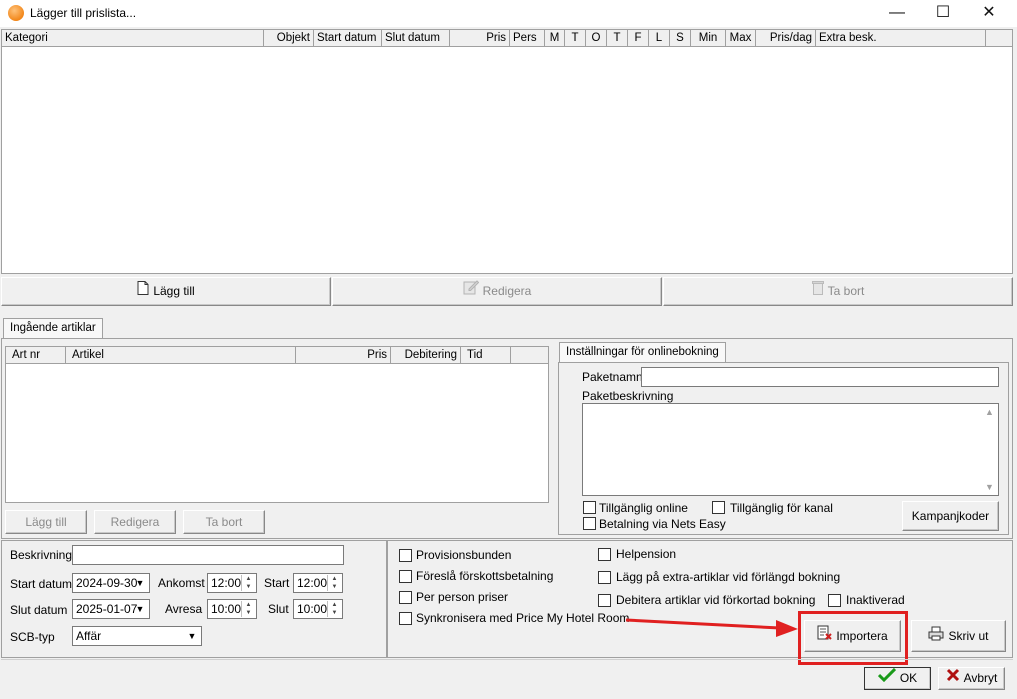 The image size is (1017, 699). I want to click on full-board-checkbox, so click(604, 554).